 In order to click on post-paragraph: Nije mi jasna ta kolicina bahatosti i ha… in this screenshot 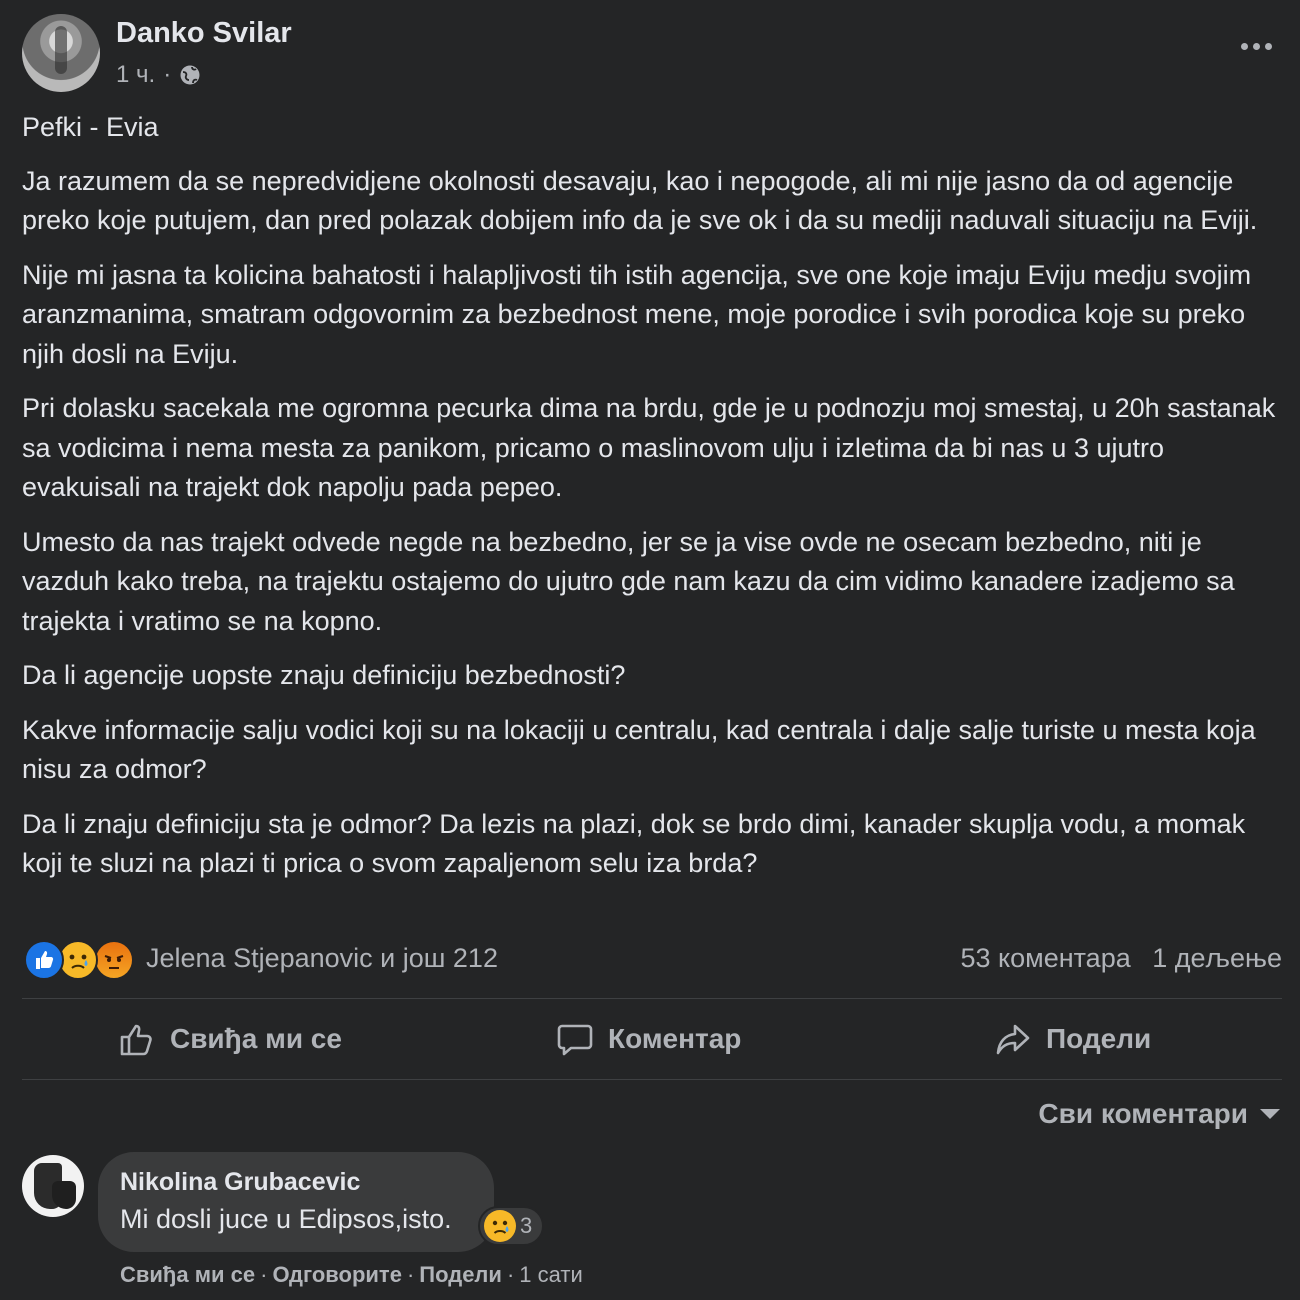, I will do `click(637, 314)`.